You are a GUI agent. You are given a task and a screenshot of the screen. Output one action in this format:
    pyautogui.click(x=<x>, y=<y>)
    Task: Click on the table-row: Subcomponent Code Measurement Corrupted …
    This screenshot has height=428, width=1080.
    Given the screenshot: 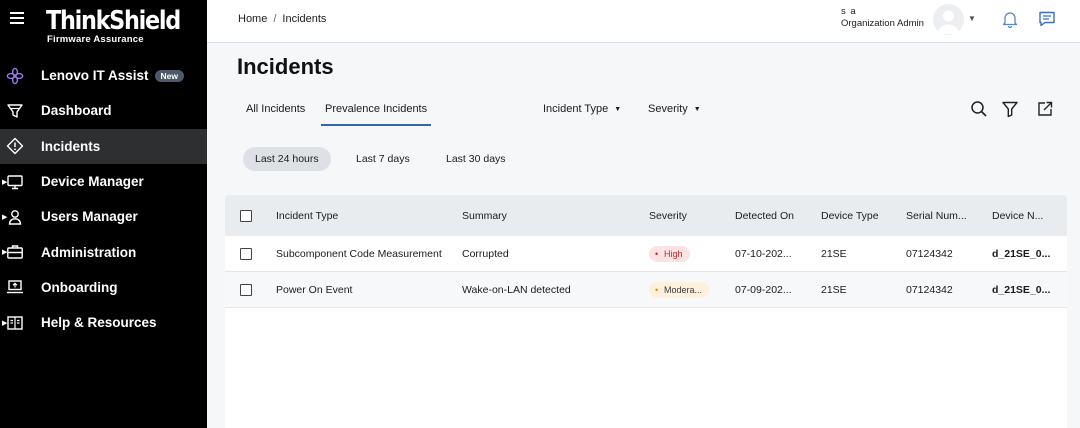 What is the action you would take?
    pyautogui.click(x=646, y=254)
    